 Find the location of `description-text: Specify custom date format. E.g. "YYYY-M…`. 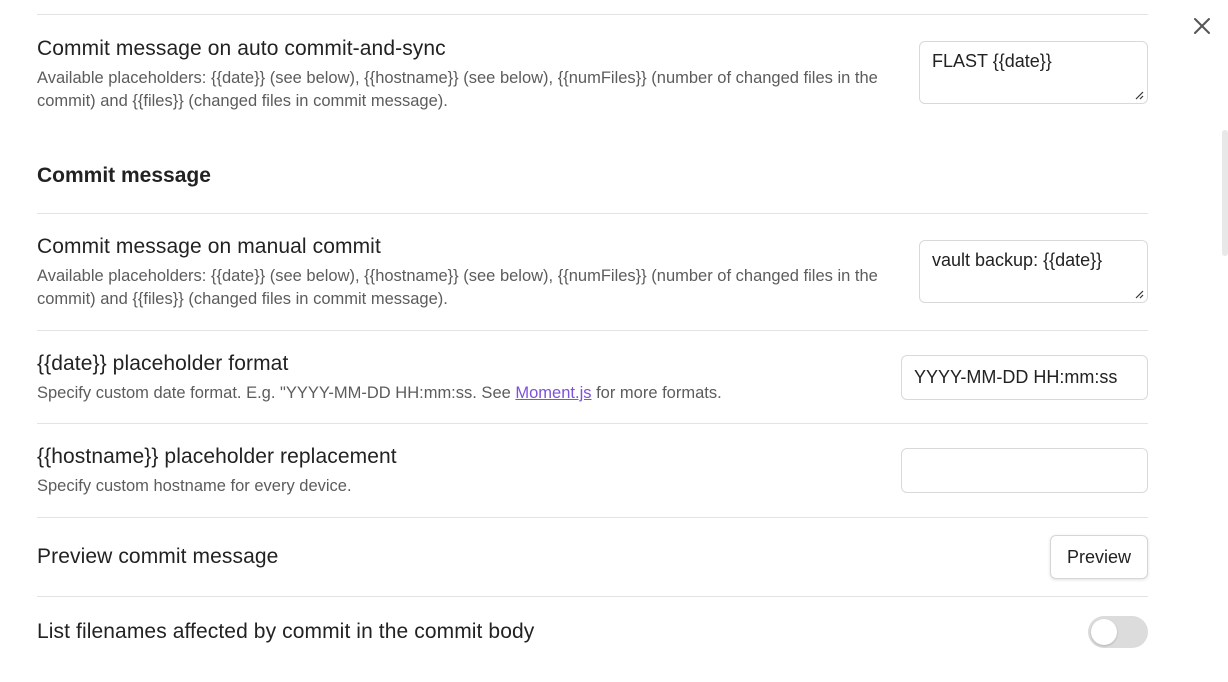

description-text: Specify custom date format. E.g. "YYYY-M… is located at coordinates (276, 393).